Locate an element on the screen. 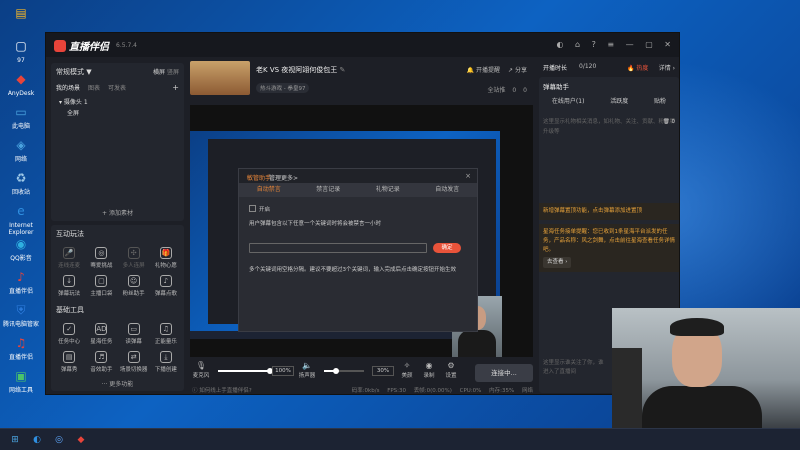  tab-activity: 活跃度 is located at coordinates (619, 102).